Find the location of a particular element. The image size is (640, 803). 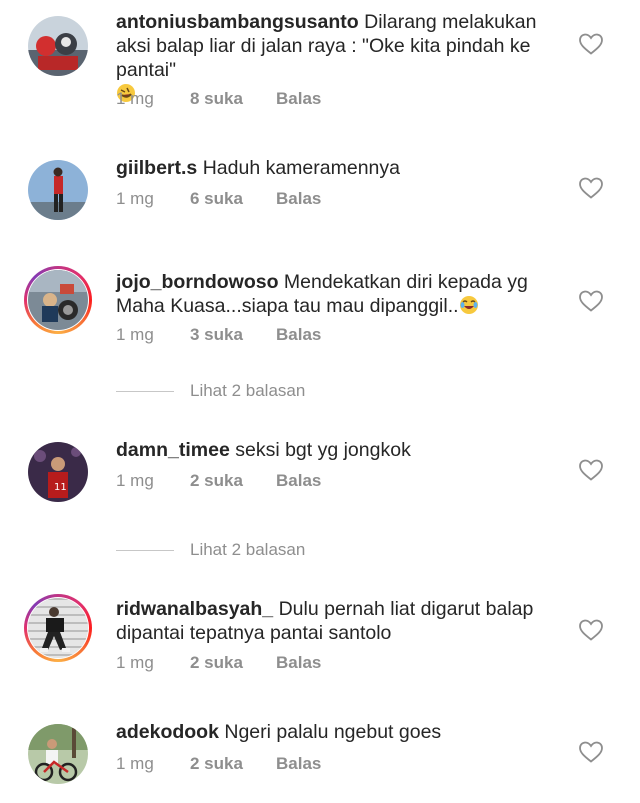

comment-likes: 3 suka is located at coordinates (233, 335).